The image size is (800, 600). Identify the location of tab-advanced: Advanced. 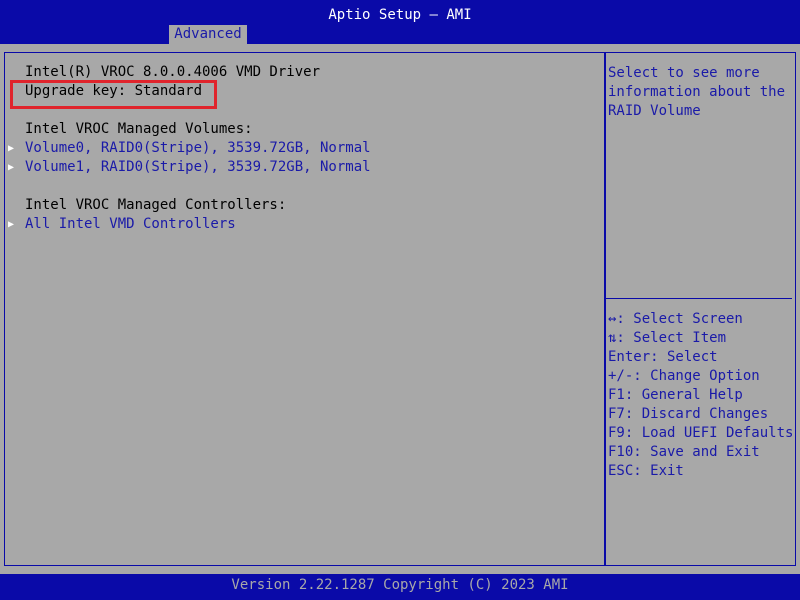
(208, 34).